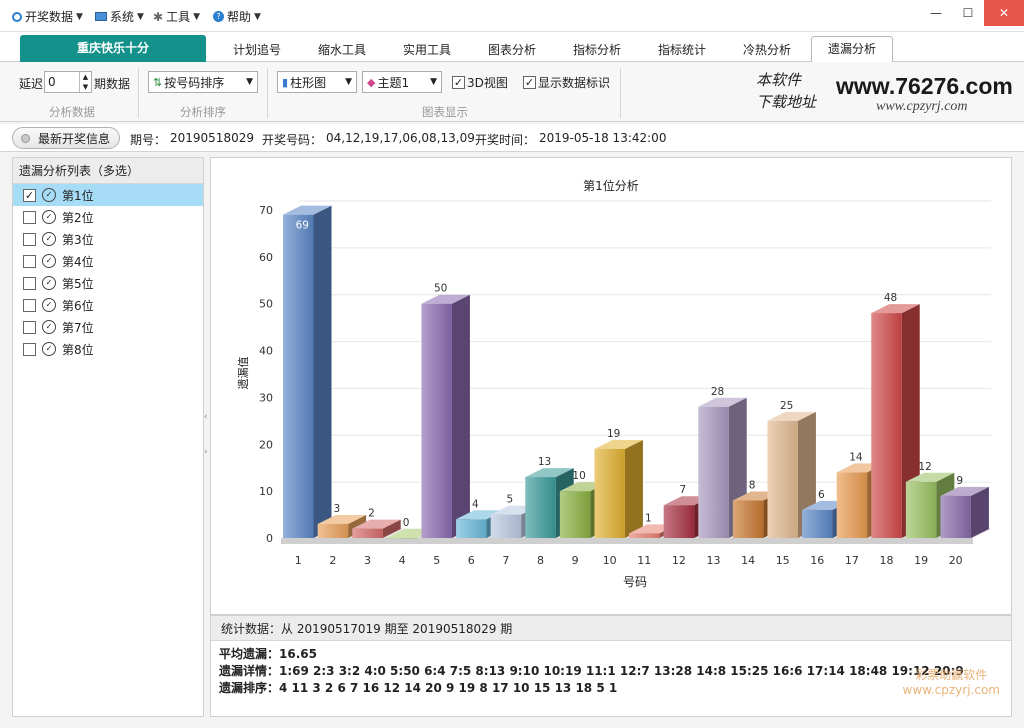 Image resolution: width=1024 pixels, height=728 pixels. I want to click on x-tick-label: 20, so click(956, 560).